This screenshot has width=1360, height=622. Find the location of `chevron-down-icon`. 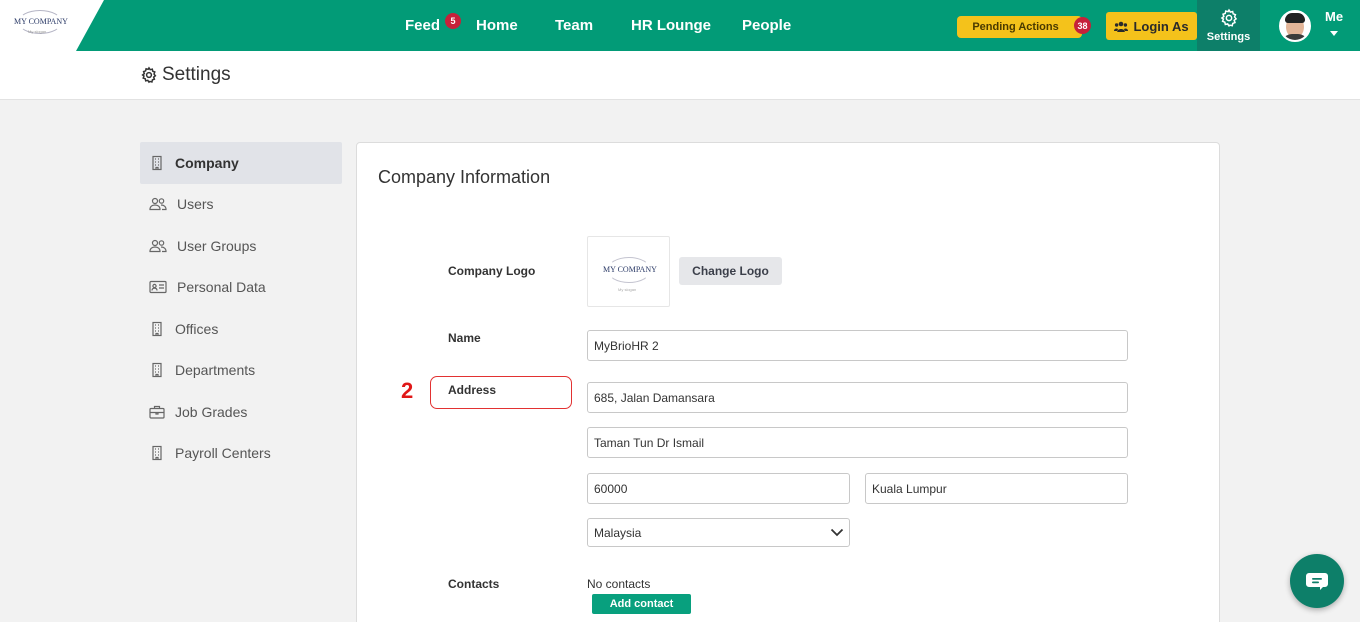

chevron-down-icon is located at coordinates (837, 532).